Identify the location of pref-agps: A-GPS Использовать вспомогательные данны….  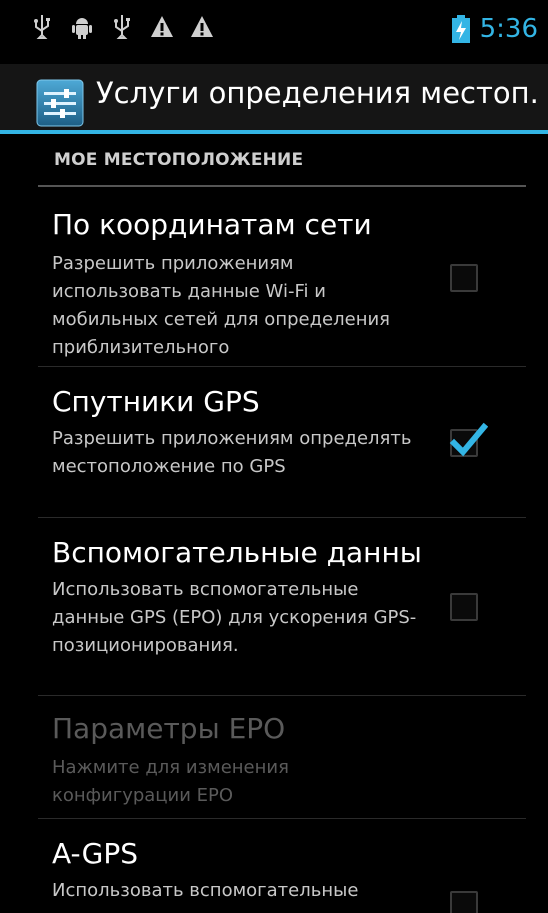
(274, 866).